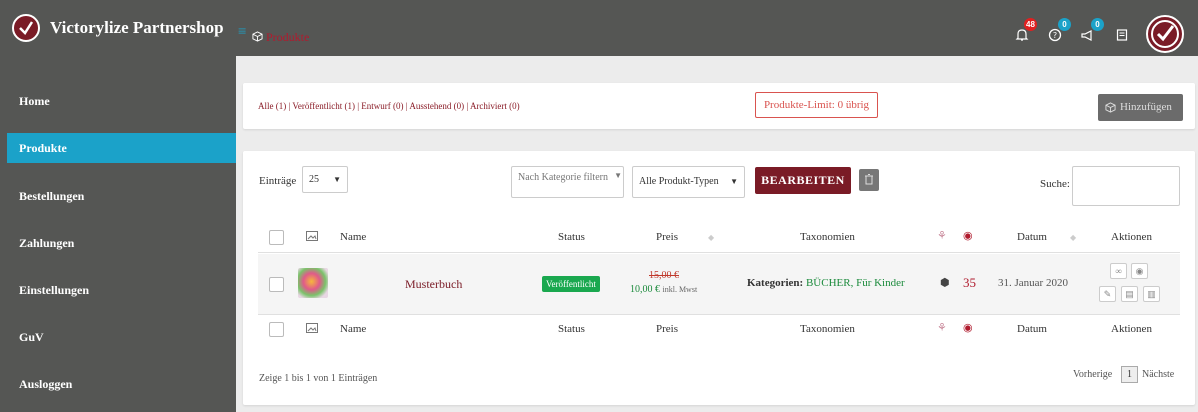 This screenshot has height=412, width=1198. What do you see at coordinates (1131, 237) in the screenshot?
I see `header-actions: Aktionen` at bounding box center [1131, 237].